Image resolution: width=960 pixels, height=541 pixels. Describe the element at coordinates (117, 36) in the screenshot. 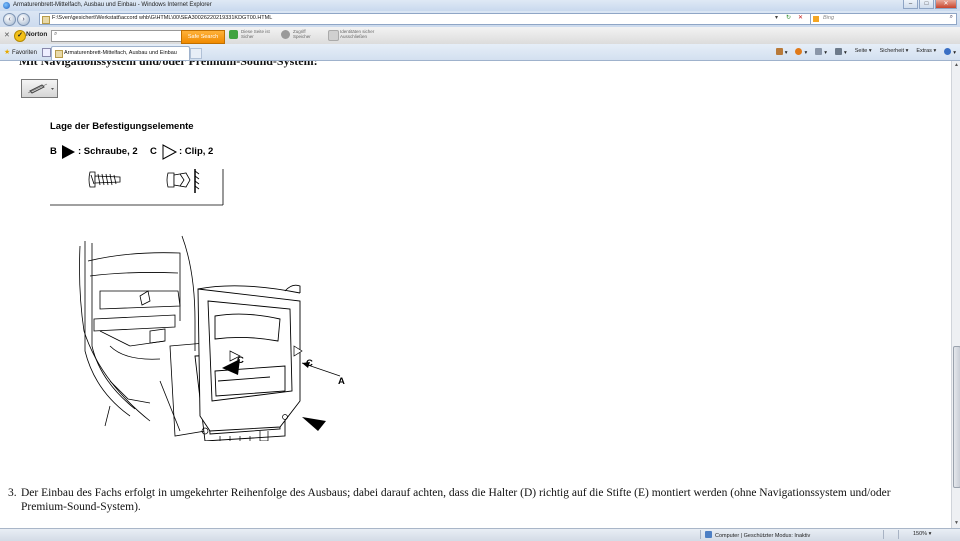

I see `norton-search-input: ⌕` at that location.